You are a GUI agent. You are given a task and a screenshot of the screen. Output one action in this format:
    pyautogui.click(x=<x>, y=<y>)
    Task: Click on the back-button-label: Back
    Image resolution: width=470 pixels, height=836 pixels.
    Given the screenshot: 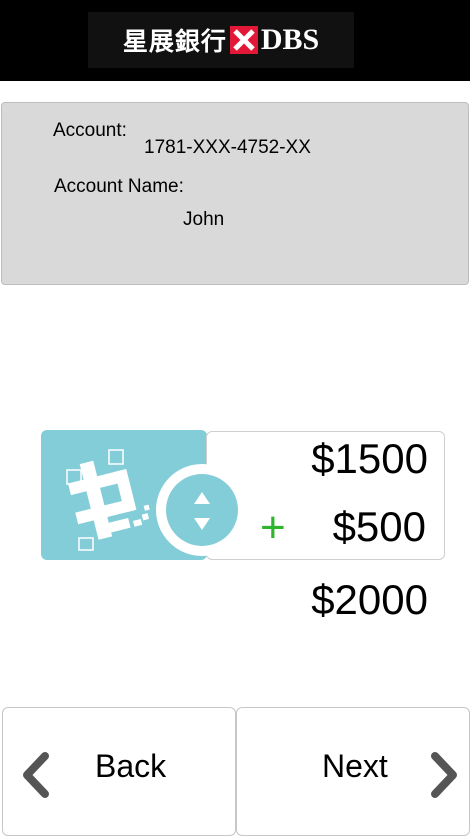 What is the action you would take?
    pyautogui.click(x=131, y=766)
    